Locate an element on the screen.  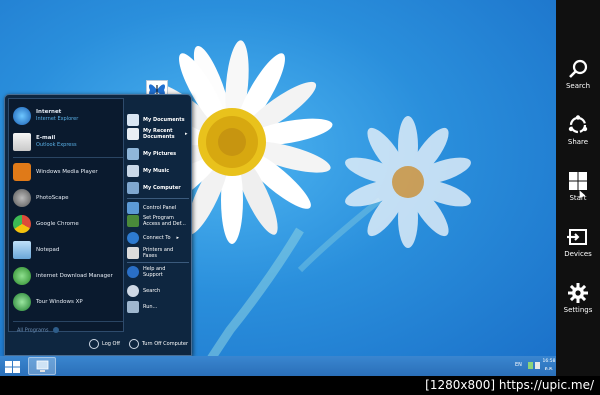
recent-documents-icon is located at coordinates (133, 134).